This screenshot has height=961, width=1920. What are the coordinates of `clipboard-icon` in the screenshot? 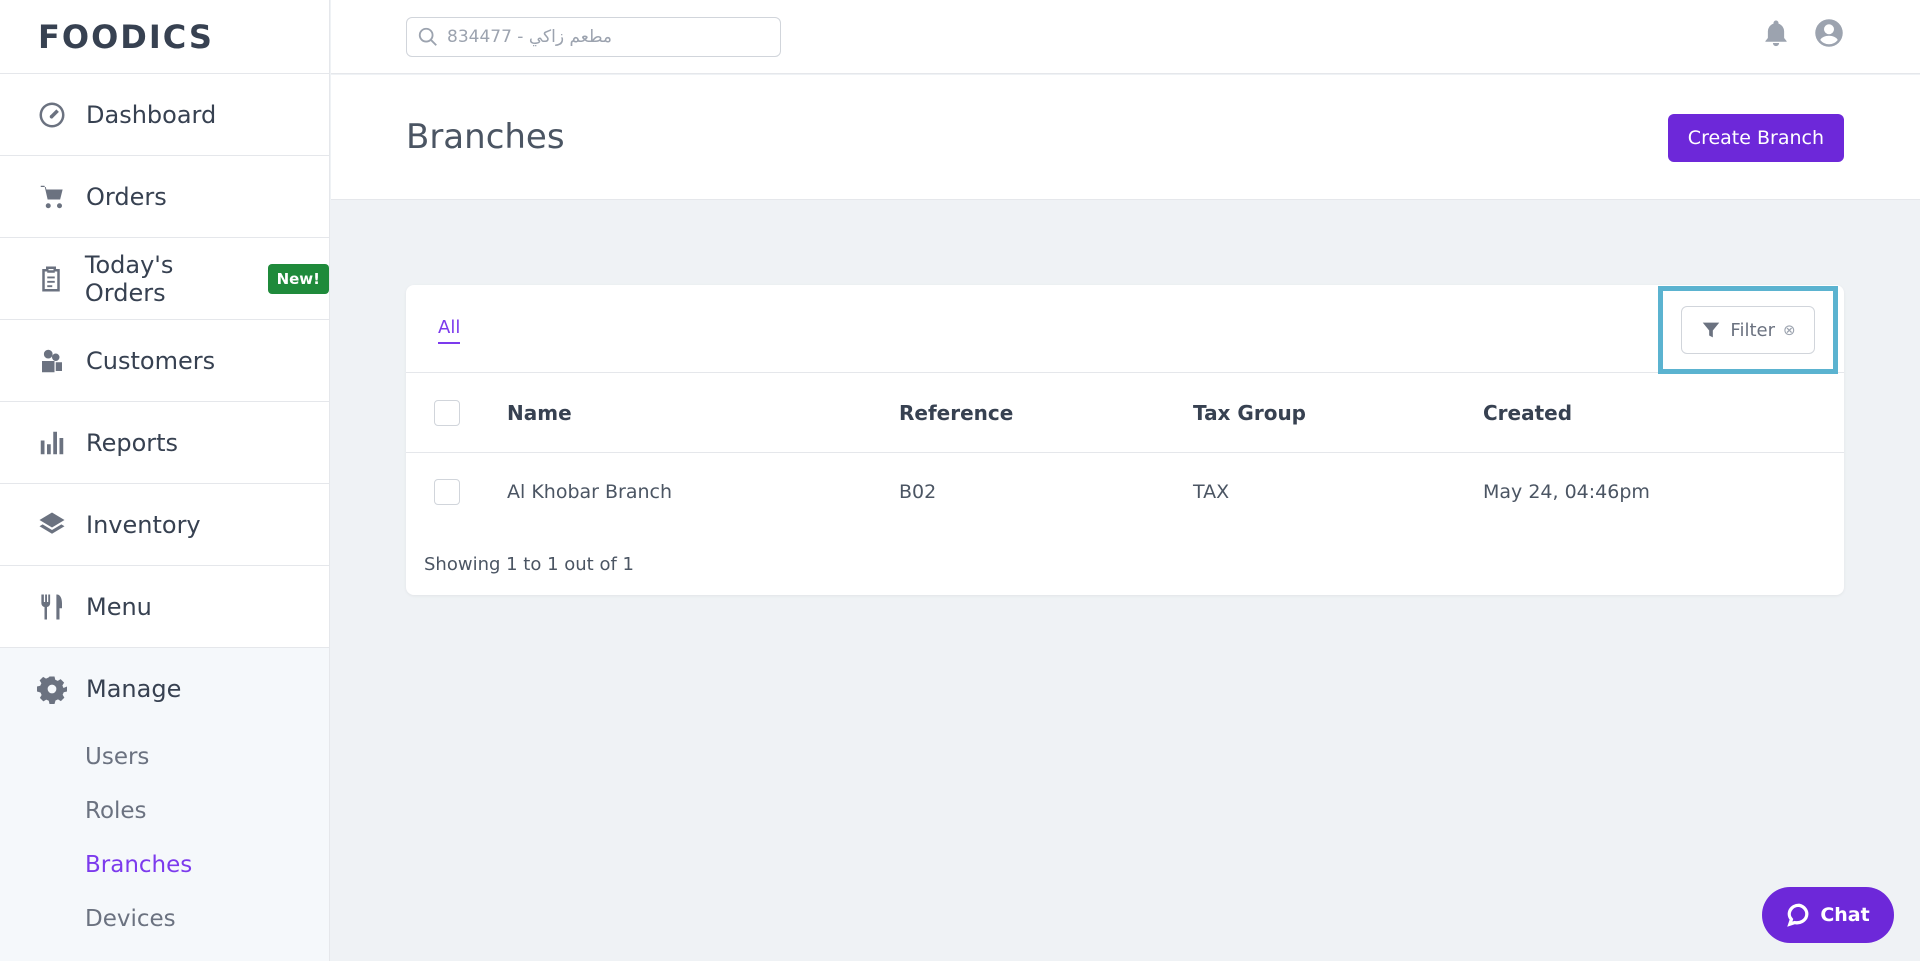 It's located at (51, 279).